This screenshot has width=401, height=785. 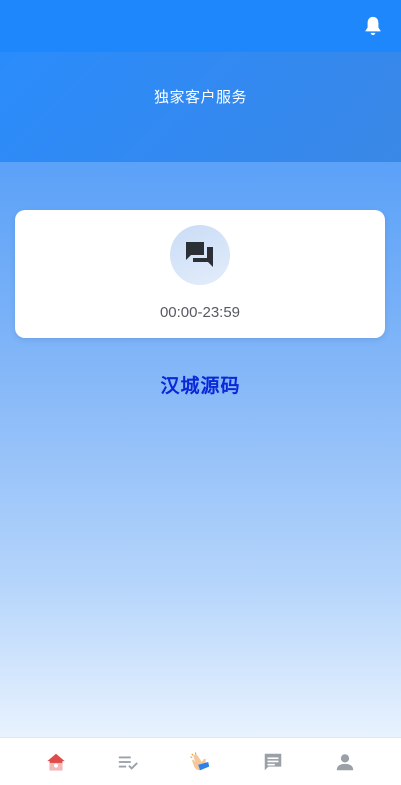 I want to click on nav-item-messages, so click(x=273, y=762).